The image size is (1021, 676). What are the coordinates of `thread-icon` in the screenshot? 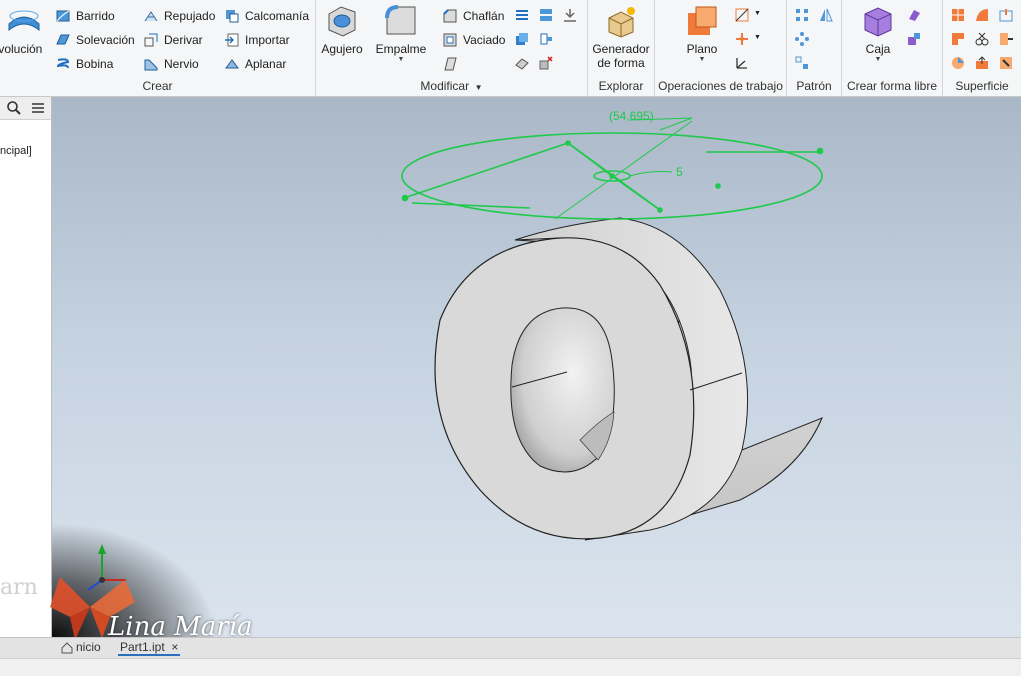 It's located at (522, 15).